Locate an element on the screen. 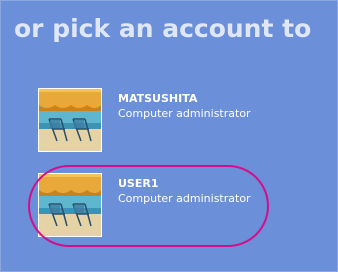  account-role: Computer administrator is located at coordinates (184, 113).